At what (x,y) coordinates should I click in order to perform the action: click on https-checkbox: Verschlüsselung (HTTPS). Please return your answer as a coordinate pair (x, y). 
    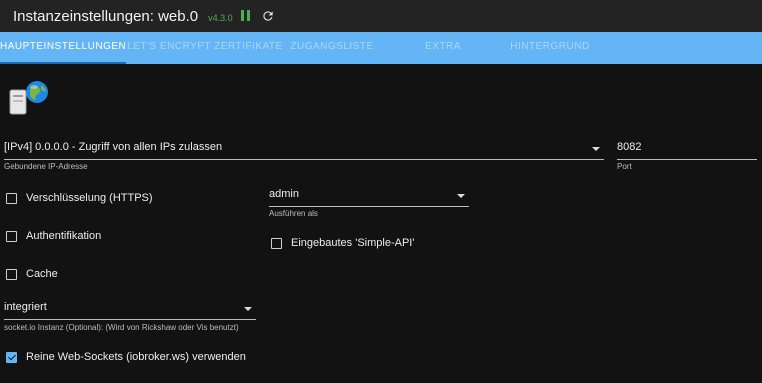
    Looking at the image, I should click on (79, 198).